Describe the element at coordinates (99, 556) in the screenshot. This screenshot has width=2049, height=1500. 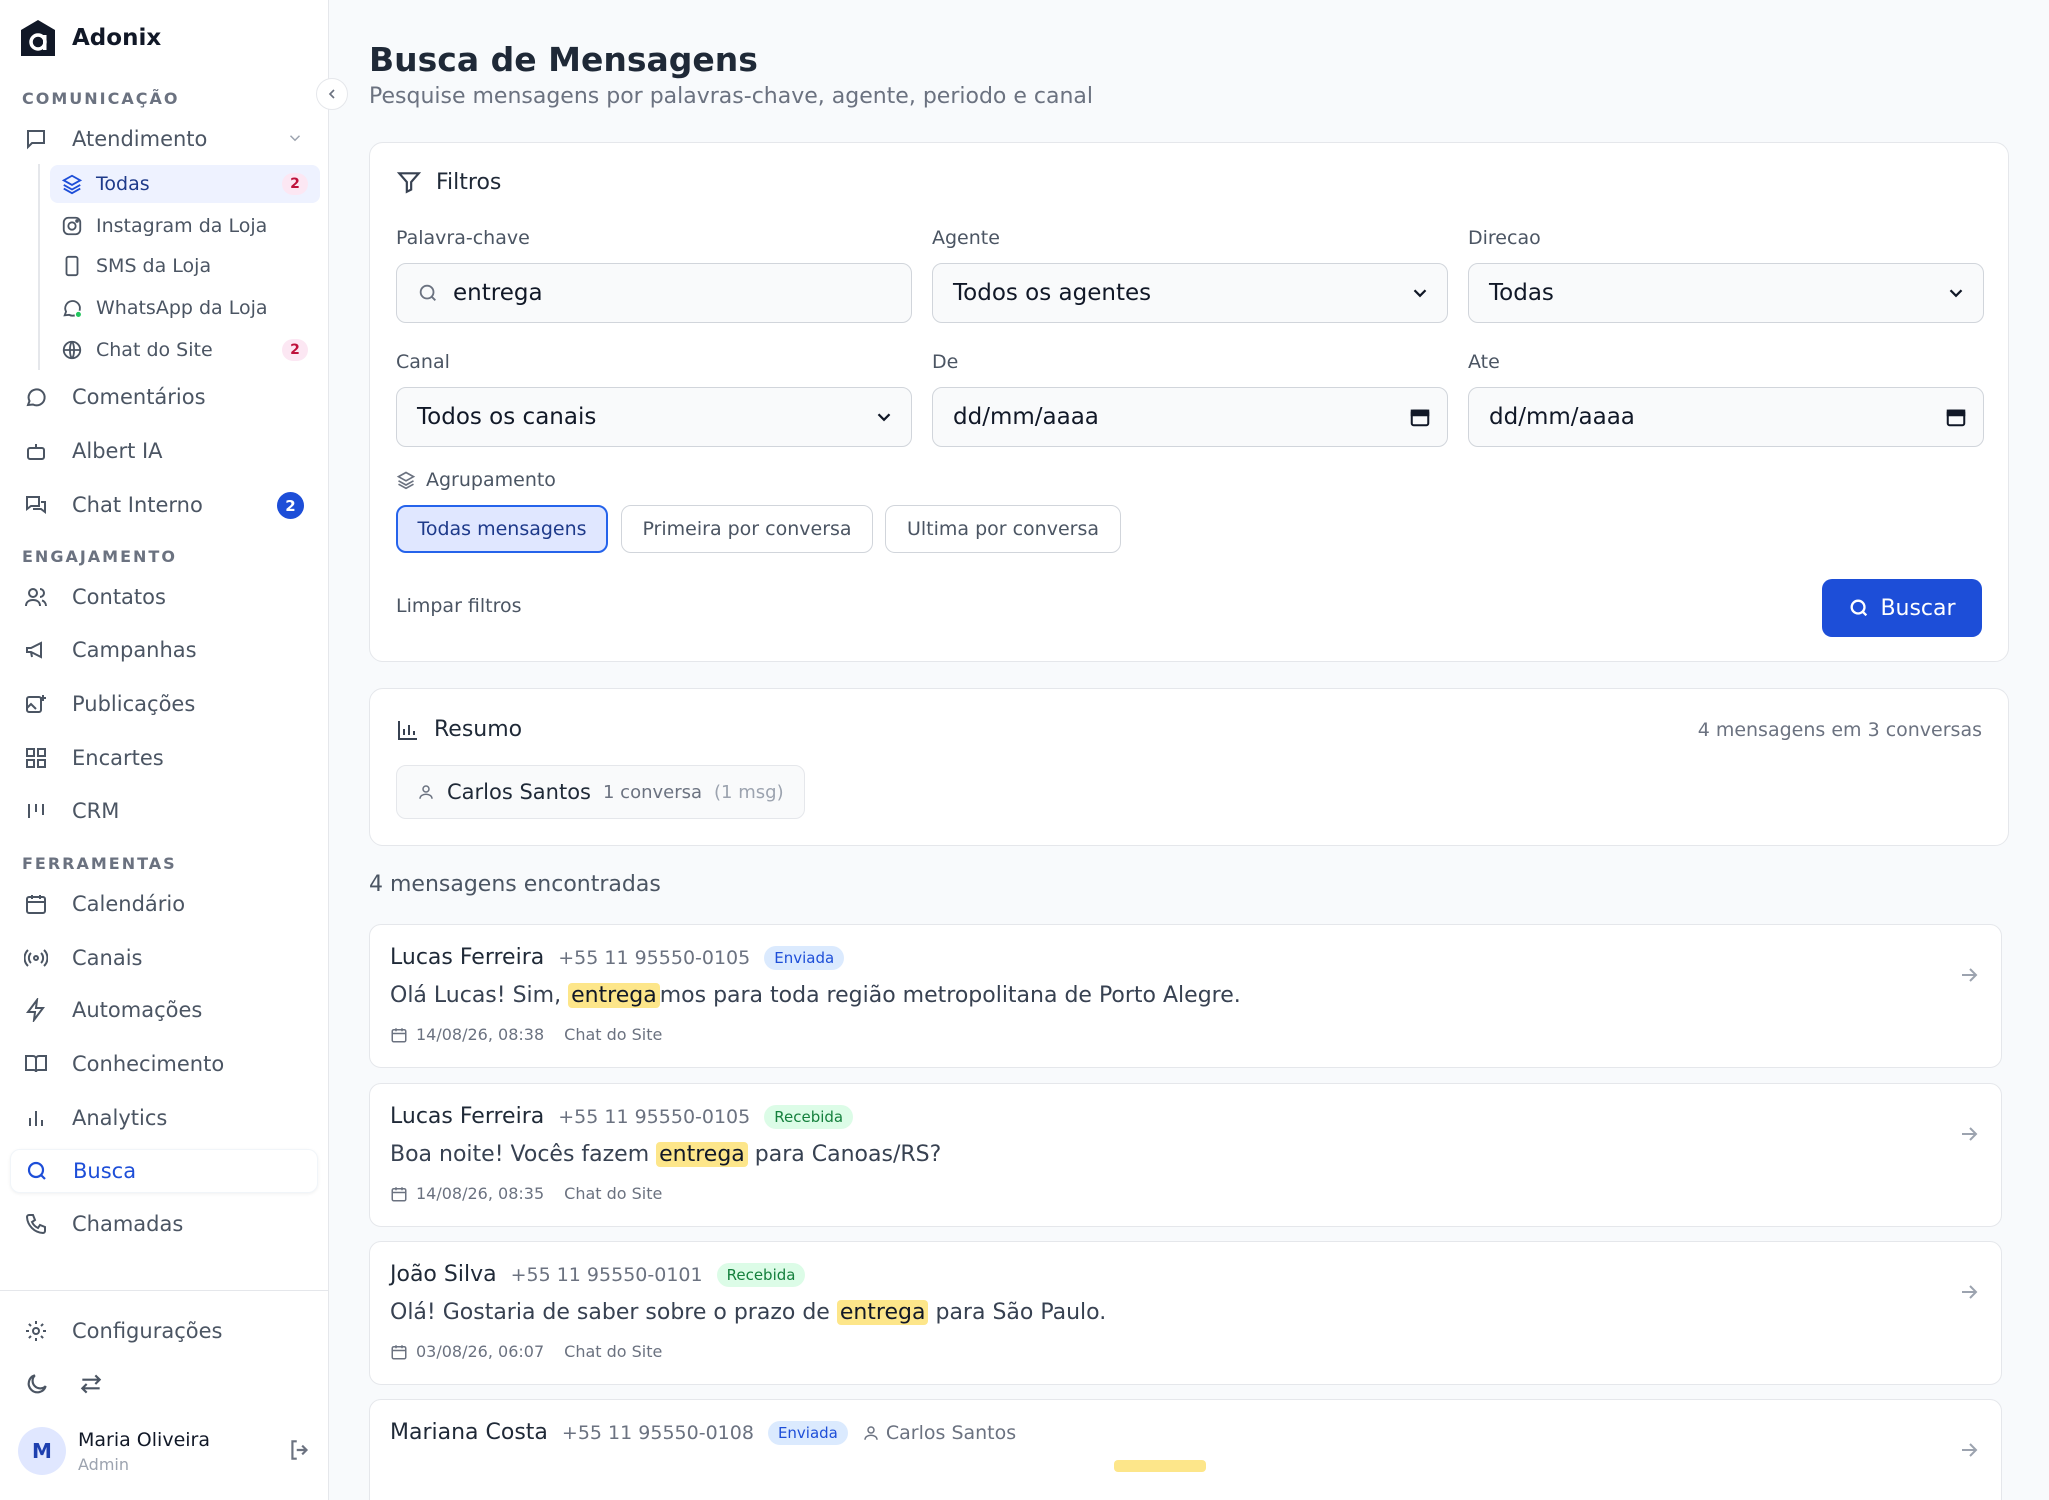
I see `section-engajamento: ENGAJAMENTO` at that location.